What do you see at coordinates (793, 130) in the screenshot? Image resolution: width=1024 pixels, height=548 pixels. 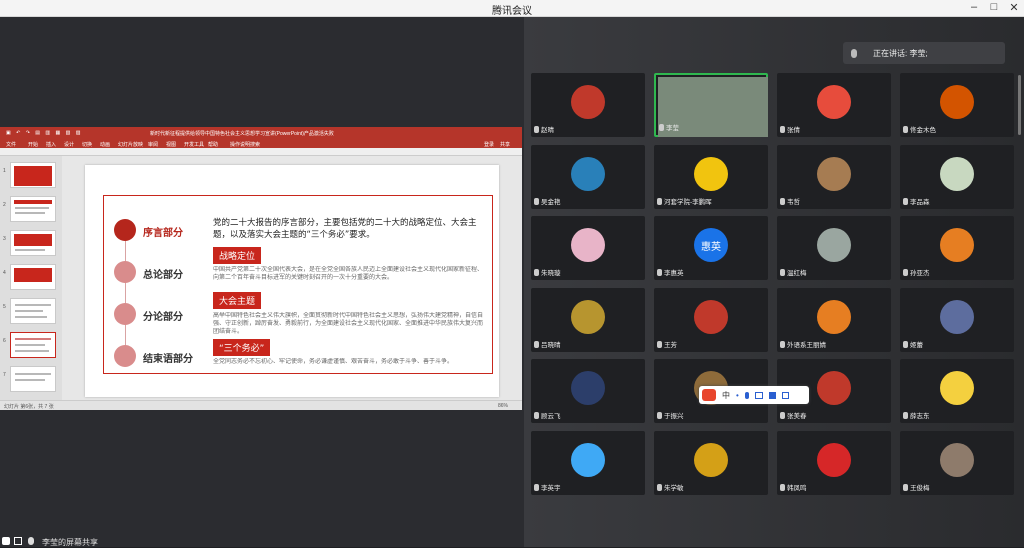 I see `participant-name: 张倩` at bounding box center [793, 130].